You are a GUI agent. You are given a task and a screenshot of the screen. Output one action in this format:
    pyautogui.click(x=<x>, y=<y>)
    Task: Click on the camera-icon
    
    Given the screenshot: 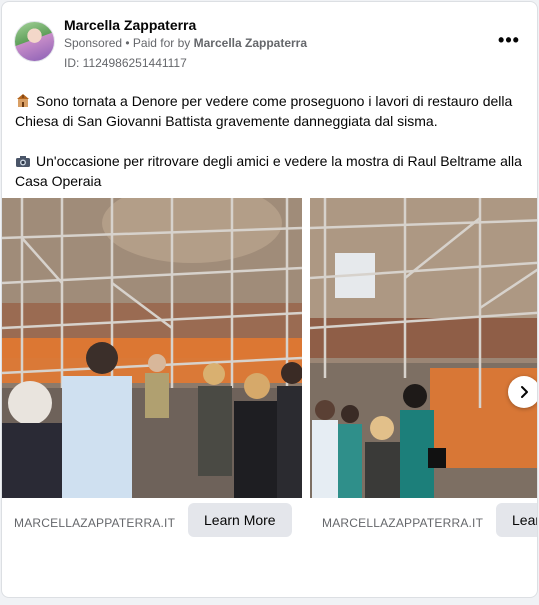 What is the action you would take?
    pyautogui.click(x=23, y=161)
    